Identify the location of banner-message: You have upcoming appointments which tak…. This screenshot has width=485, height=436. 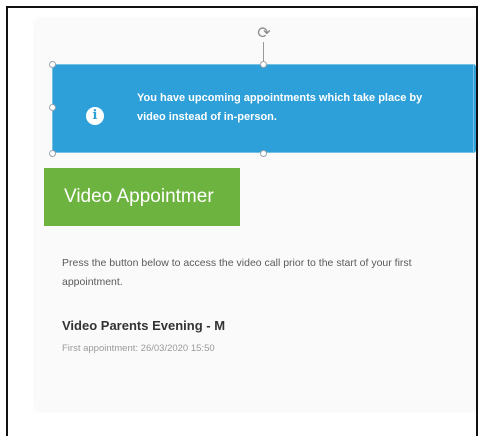
(280, 107).